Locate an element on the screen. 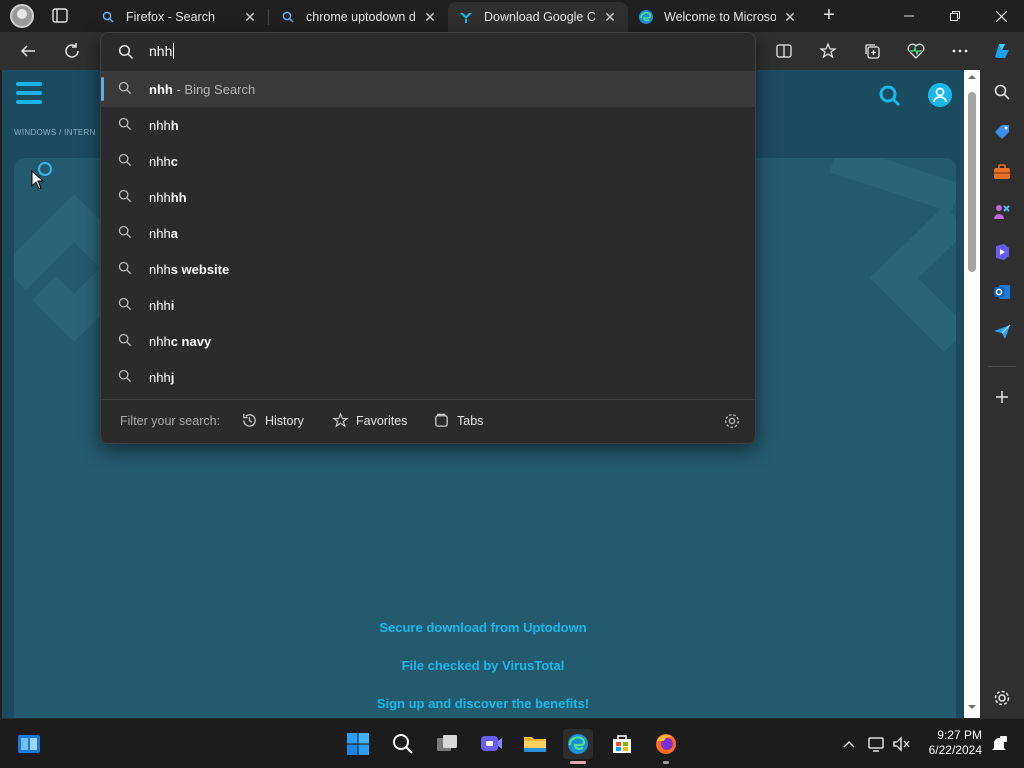 The image size is (1024, 768). virustotal-link: File checked by VirusTotal is located at coordinates (483, 665).